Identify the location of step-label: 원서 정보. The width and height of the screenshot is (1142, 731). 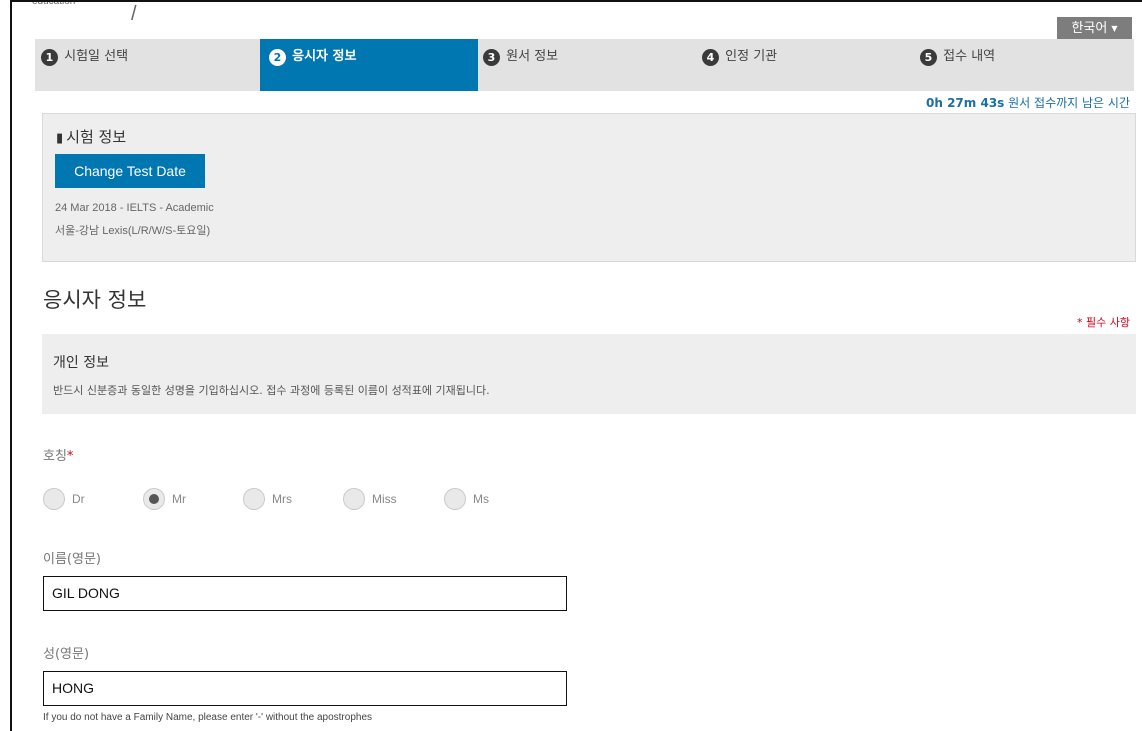
(532, 56).